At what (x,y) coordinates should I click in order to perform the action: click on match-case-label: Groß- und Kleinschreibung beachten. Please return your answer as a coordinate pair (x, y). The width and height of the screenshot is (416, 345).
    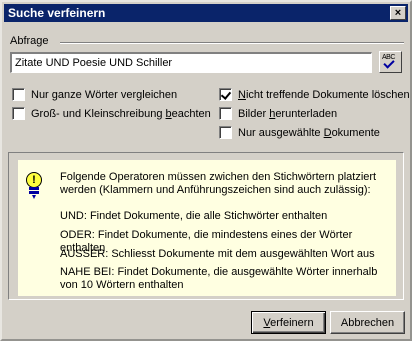
    Looking at the image, I should click on (121, 113).